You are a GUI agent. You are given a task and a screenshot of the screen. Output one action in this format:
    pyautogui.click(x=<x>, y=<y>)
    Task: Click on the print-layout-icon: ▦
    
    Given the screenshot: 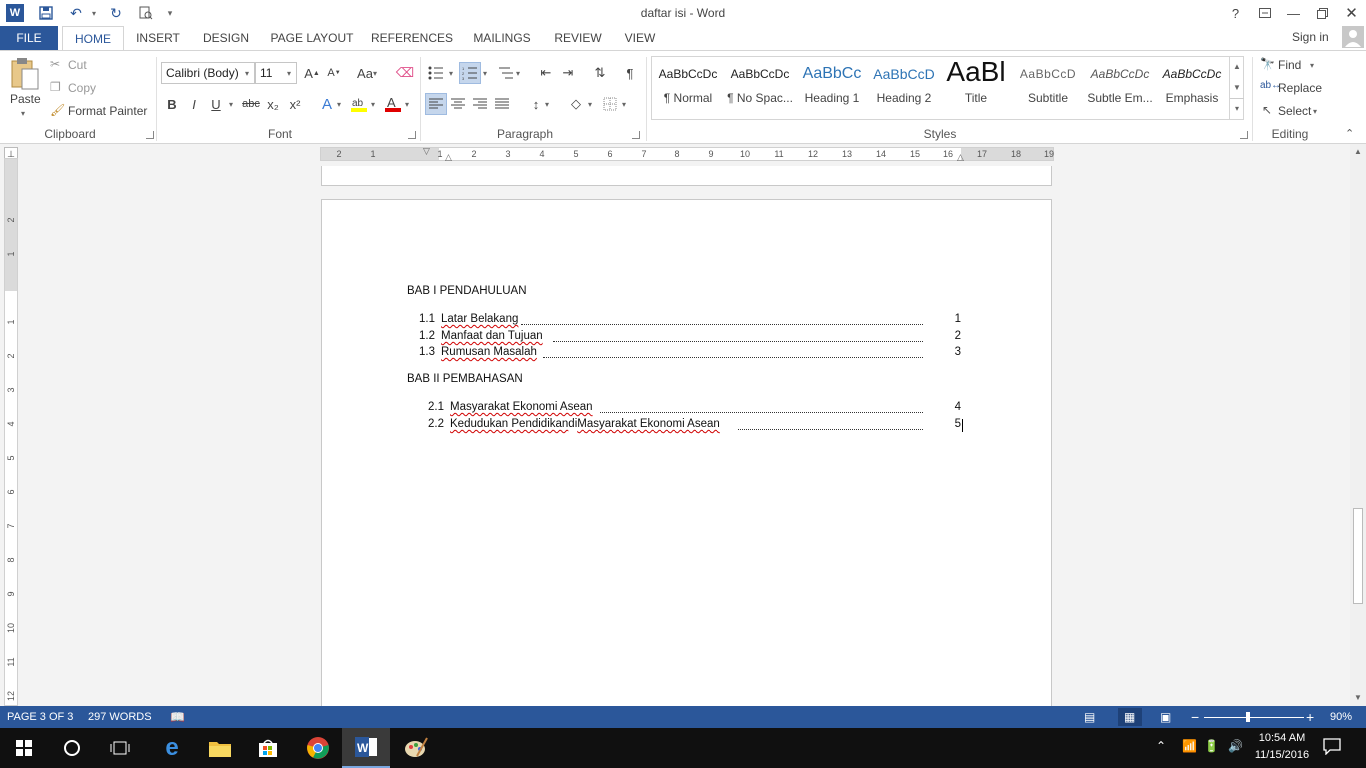 What is the action you would take?
    pyautogui.click(x=1129, y=717)
    